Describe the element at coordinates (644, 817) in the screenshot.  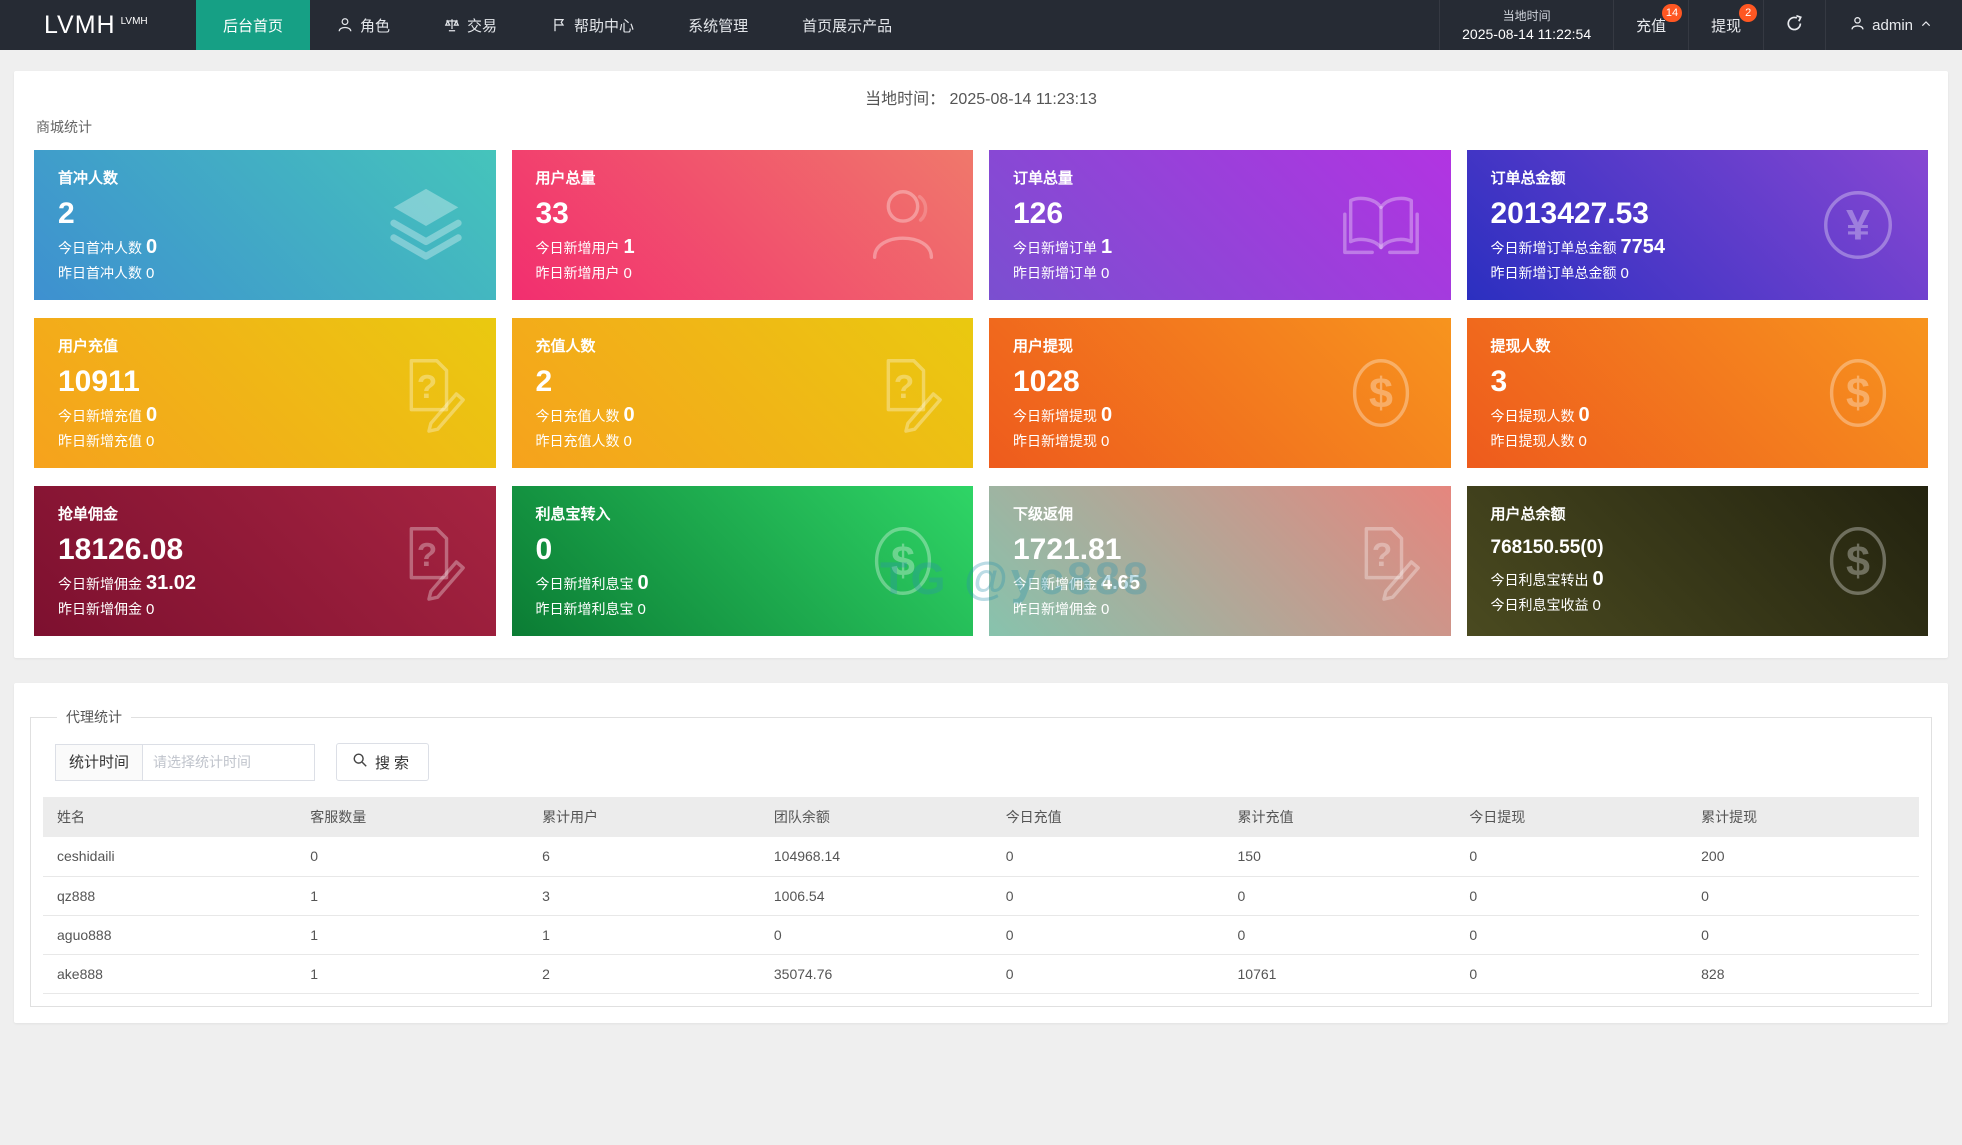
I see `table-header-cell: 累计用户` at that location.